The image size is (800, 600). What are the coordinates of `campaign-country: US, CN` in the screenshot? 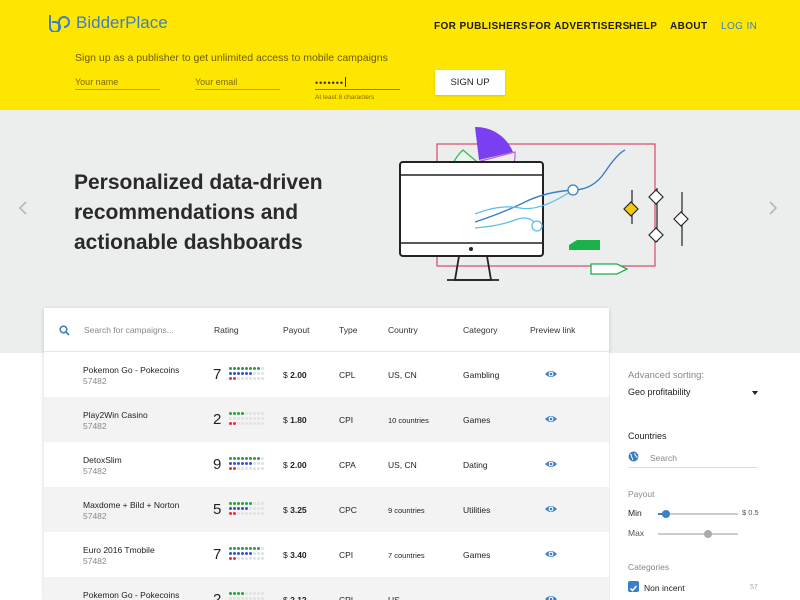 It's located at (402, 465).